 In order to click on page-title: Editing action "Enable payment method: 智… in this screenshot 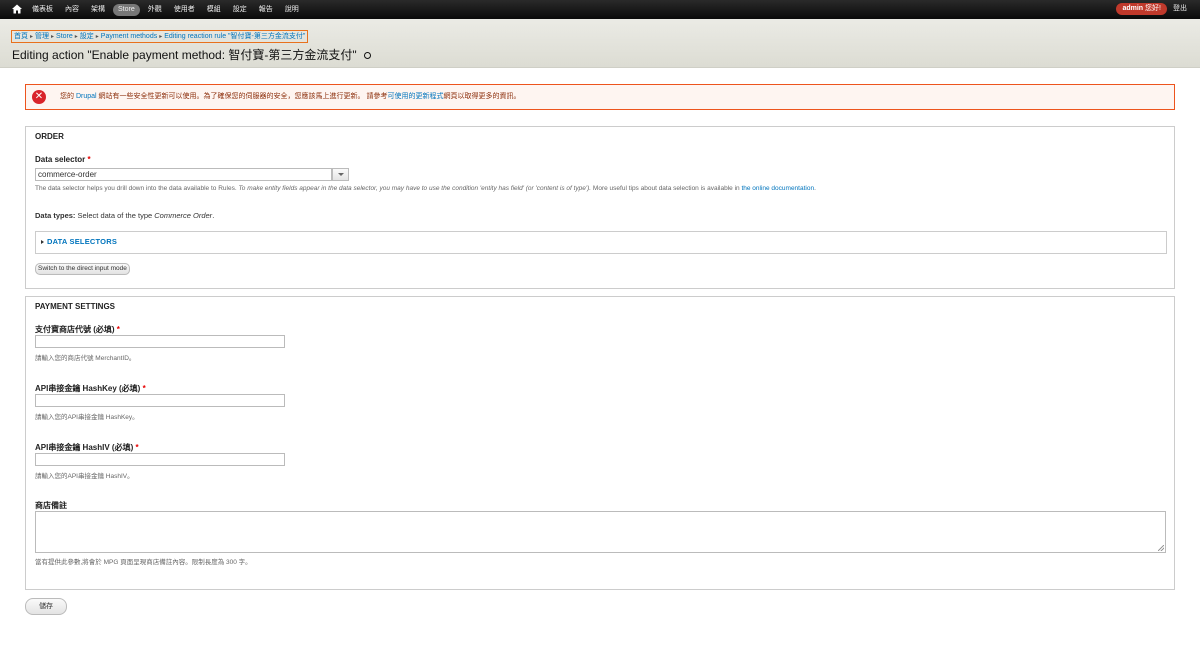, I will do `click(191, 54)`.